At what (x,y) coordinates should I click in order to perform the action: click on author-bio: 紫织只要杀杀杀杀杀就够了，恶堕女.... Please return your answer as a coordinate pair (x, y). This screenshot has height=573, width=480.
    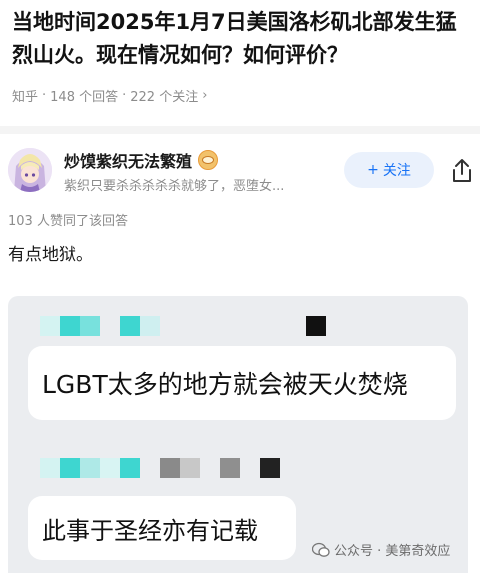
    Looking at the image, I should click on (174, 186).